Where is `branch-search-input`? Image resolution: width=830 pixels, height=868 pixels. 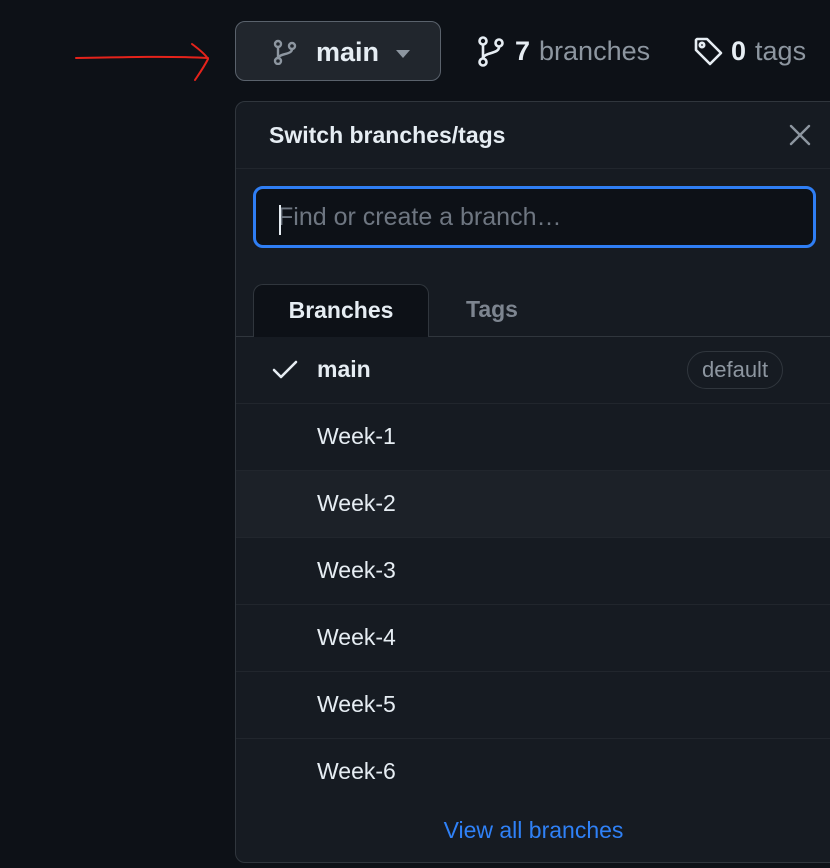
branch-search-input is located at coordinates (534, 217).